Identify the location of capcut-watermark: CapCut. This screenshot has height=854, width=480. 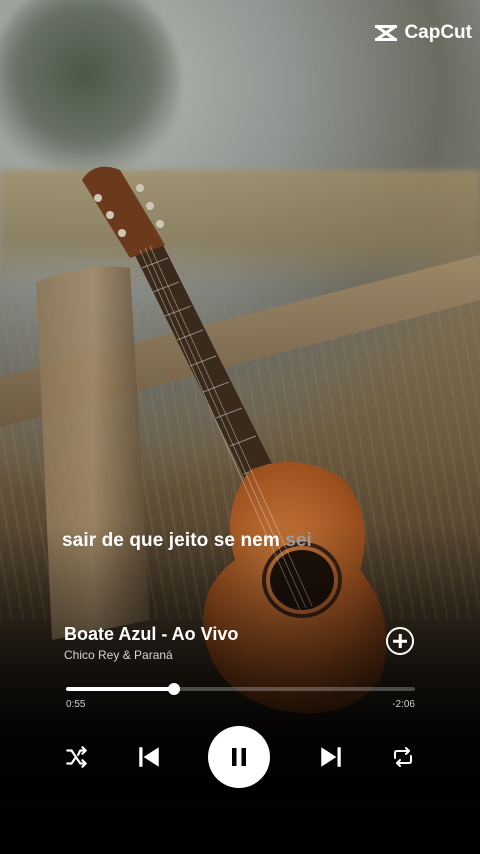
(423, 33).